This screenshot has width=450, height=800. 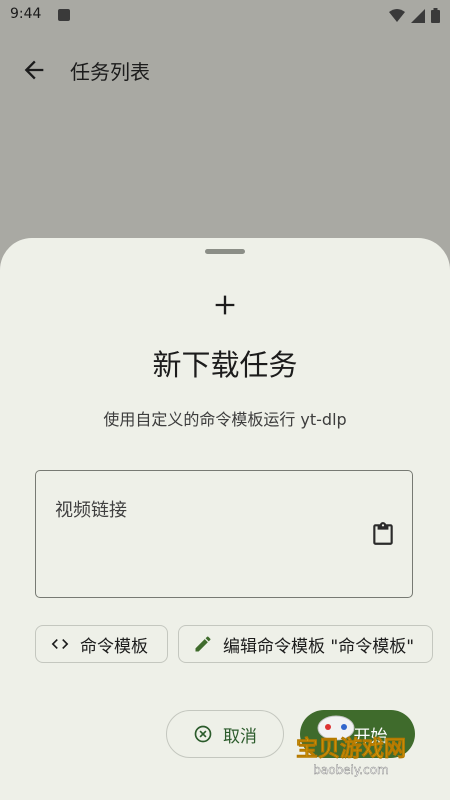 What do you see at coordinates (225, 251) in the screenshot?
I see `drag-handle` at bounding box center [225, 251].